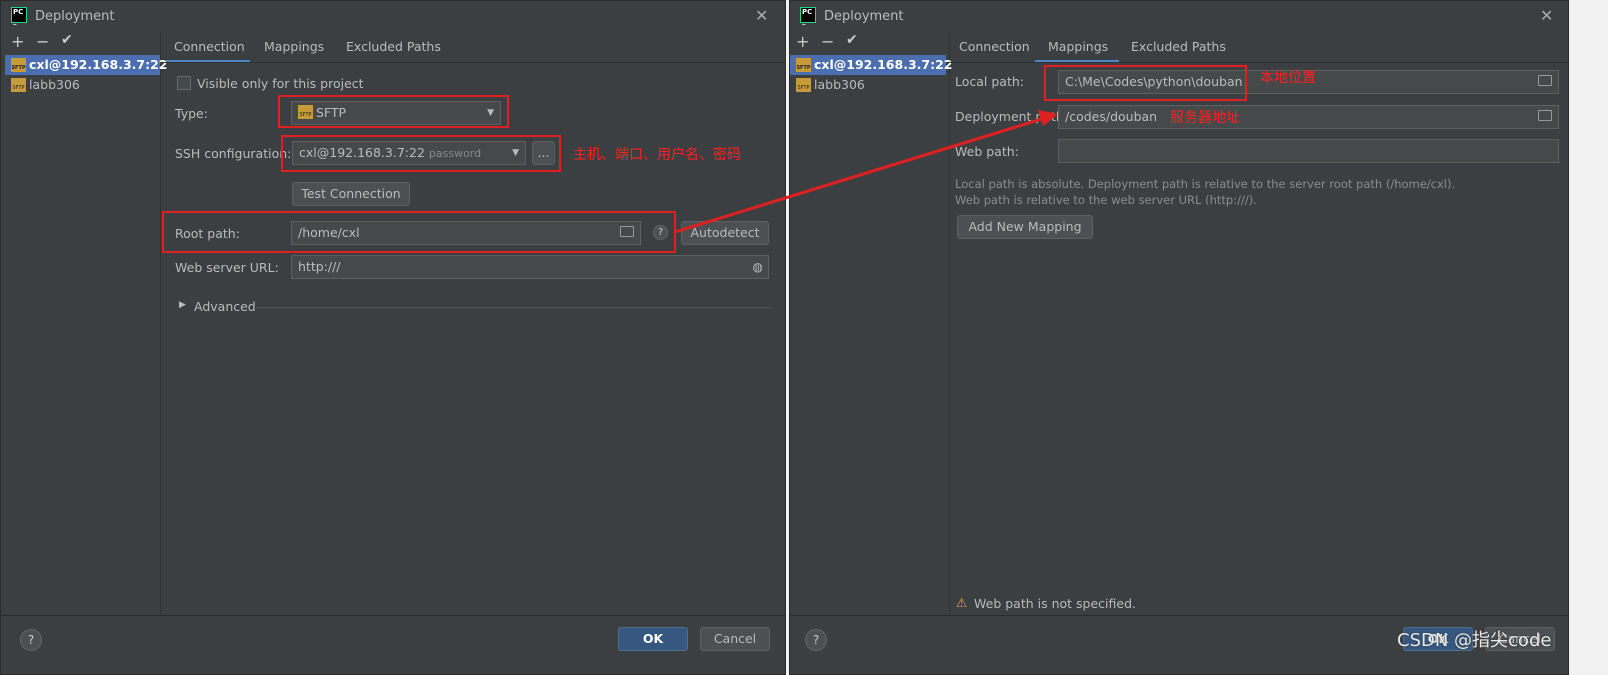  What do you see at coordinates (866, 172) in the screenshot?
I see `annotation-arrow` at bounding box center [866, 172].